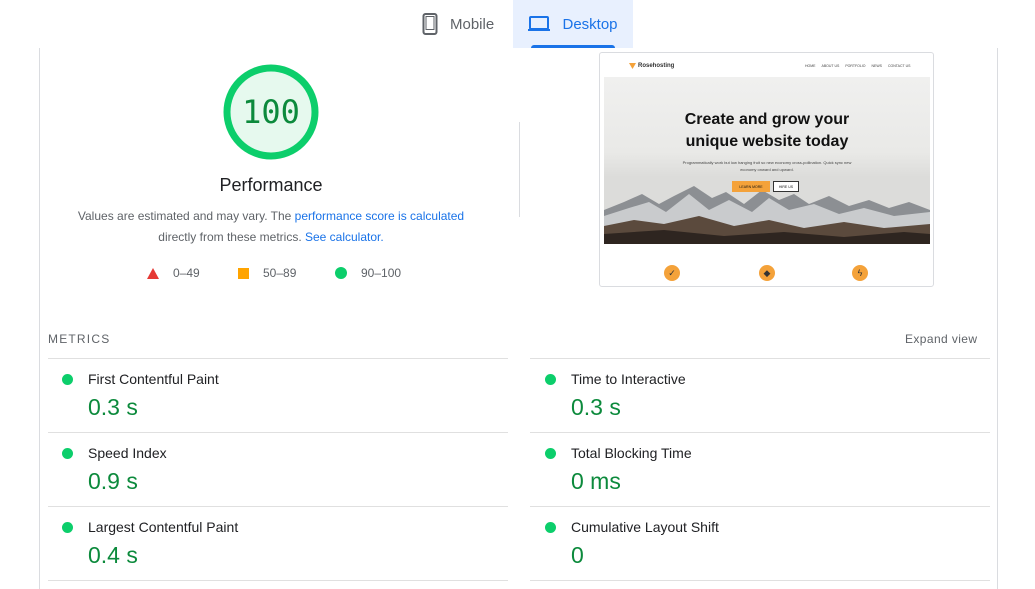 The image size is (1035, 589). What do you see at coordinates (941, 339) in the screenshot?
I see `expand-view-toggle: Expand view` at bounding box center [941, 339].